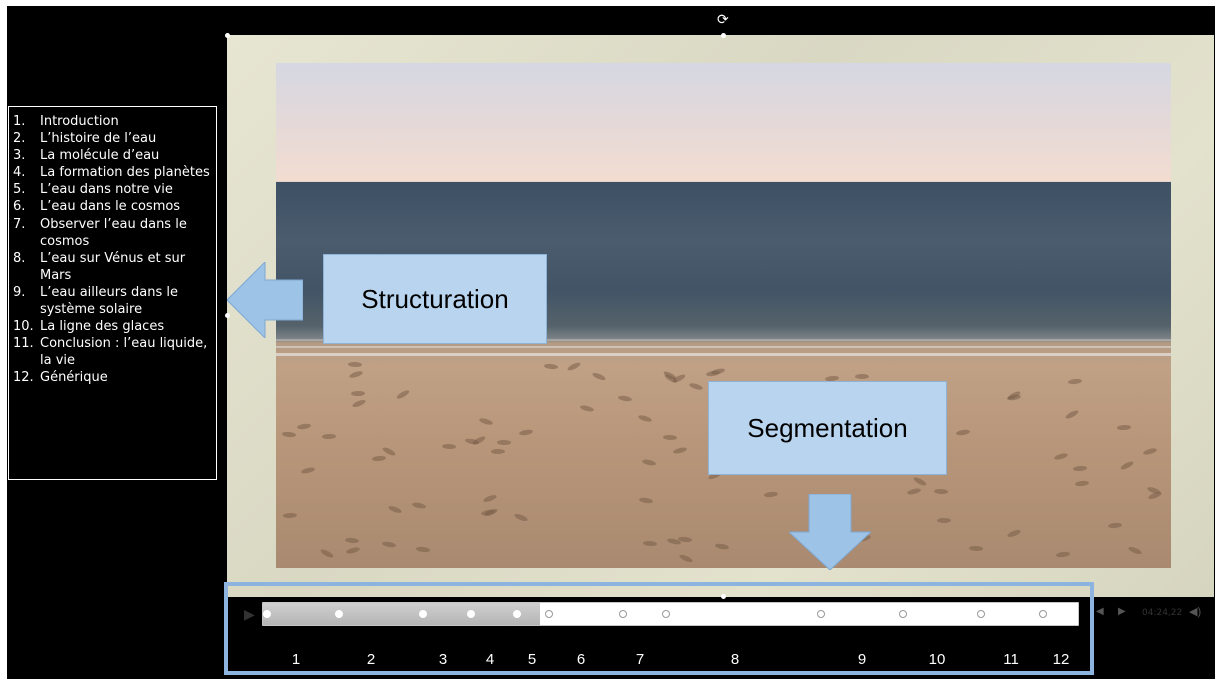  Describe the element at coordinates (74, 378) in the screenshot. I see `chapter-title: Générique` at that location.